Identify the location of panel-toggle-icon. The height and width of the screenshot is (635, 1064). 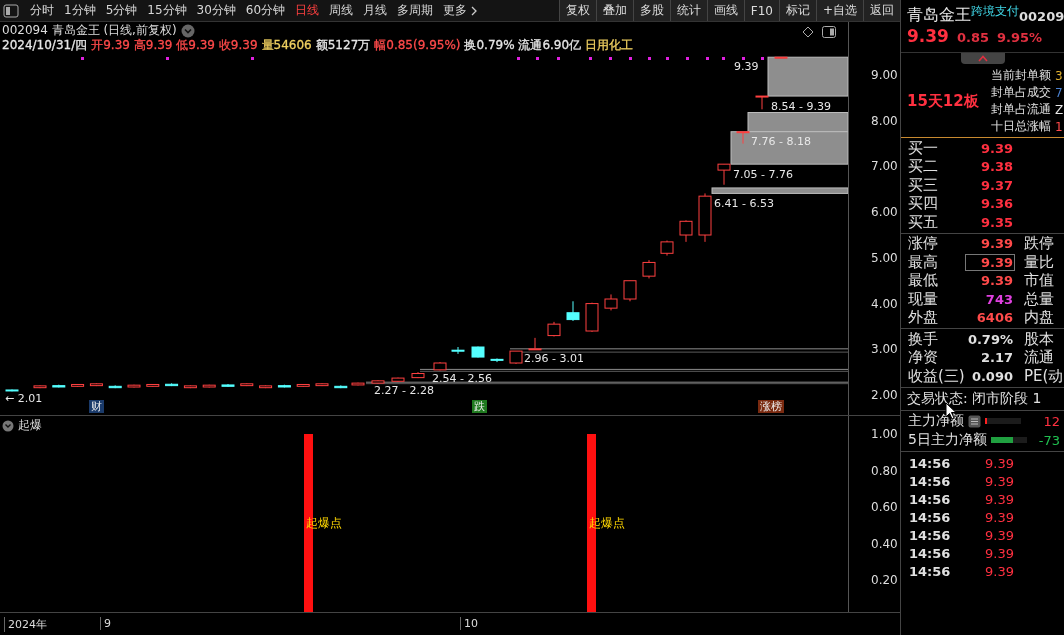
(829, 32).